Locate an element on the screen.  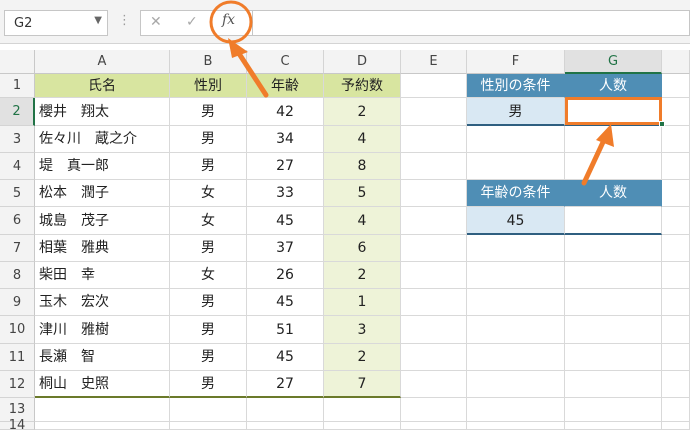
arrow-to-fx is located at coordinates (251, 72).